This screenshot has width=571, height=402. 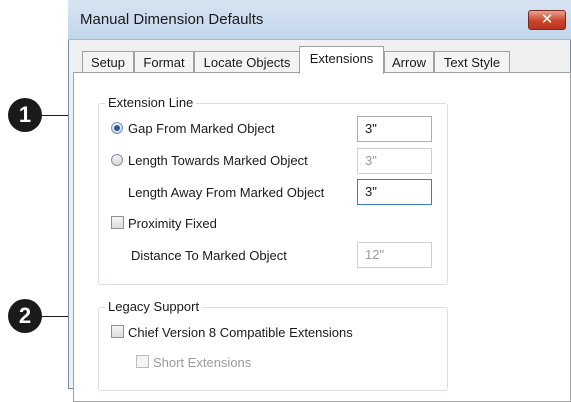 What do you see at coordinates (172, 223) in the screenshot?
I see `proximity-fixed-label: Proximity Fixed` at bounding box center [172, 223].